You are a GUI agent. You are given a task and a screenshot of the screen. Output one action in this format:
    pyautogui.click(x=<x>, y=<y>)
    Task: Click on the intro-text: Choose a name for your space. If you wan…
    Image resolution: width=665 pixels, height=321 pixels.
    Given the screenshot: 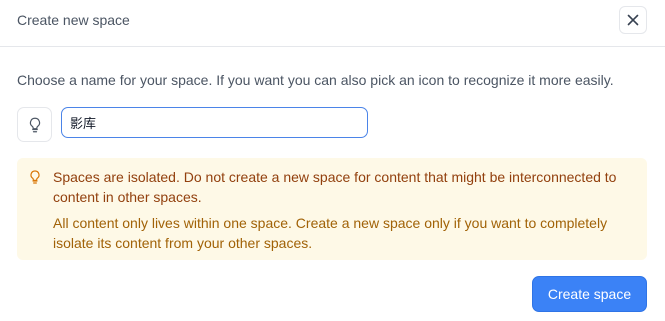 What is the action you would take?
    pyautogui.click(x=315, y=80)
    